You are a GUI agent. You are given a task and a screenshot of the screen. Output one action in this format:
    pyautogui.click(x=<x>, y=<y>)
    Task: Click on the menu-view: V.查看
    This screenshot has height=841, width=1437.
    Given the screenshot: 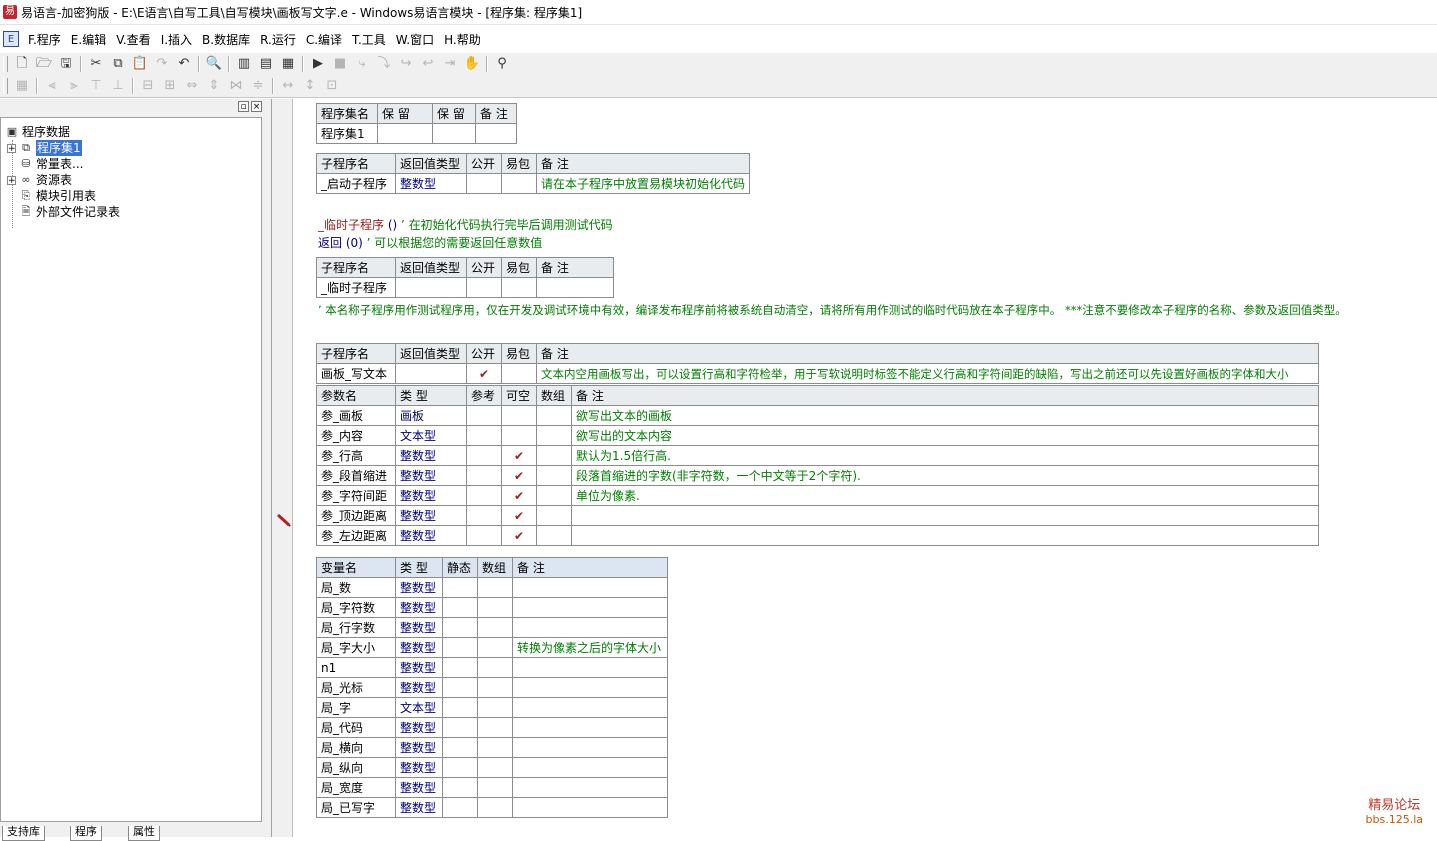 What is the action you would take?
    pyautogui.click(x=133, y=39)
    